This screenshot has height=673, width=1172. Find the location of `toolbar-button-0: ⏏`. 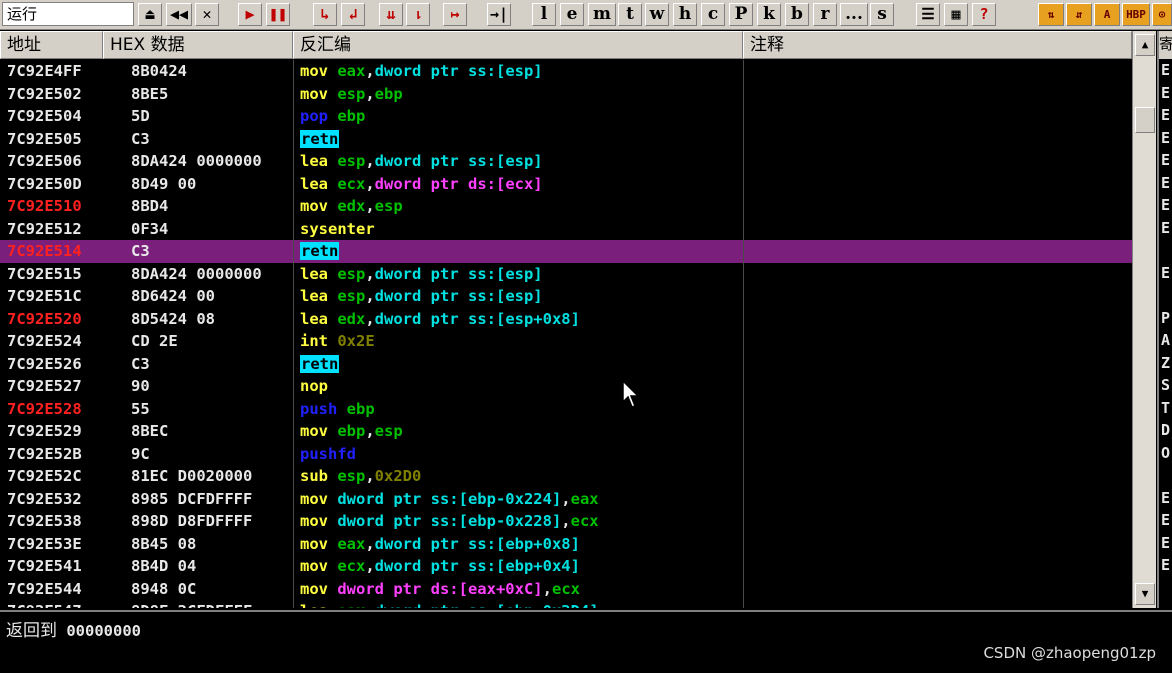

toolbar-button-0: ⏏ is located at coordinates (150, 14).